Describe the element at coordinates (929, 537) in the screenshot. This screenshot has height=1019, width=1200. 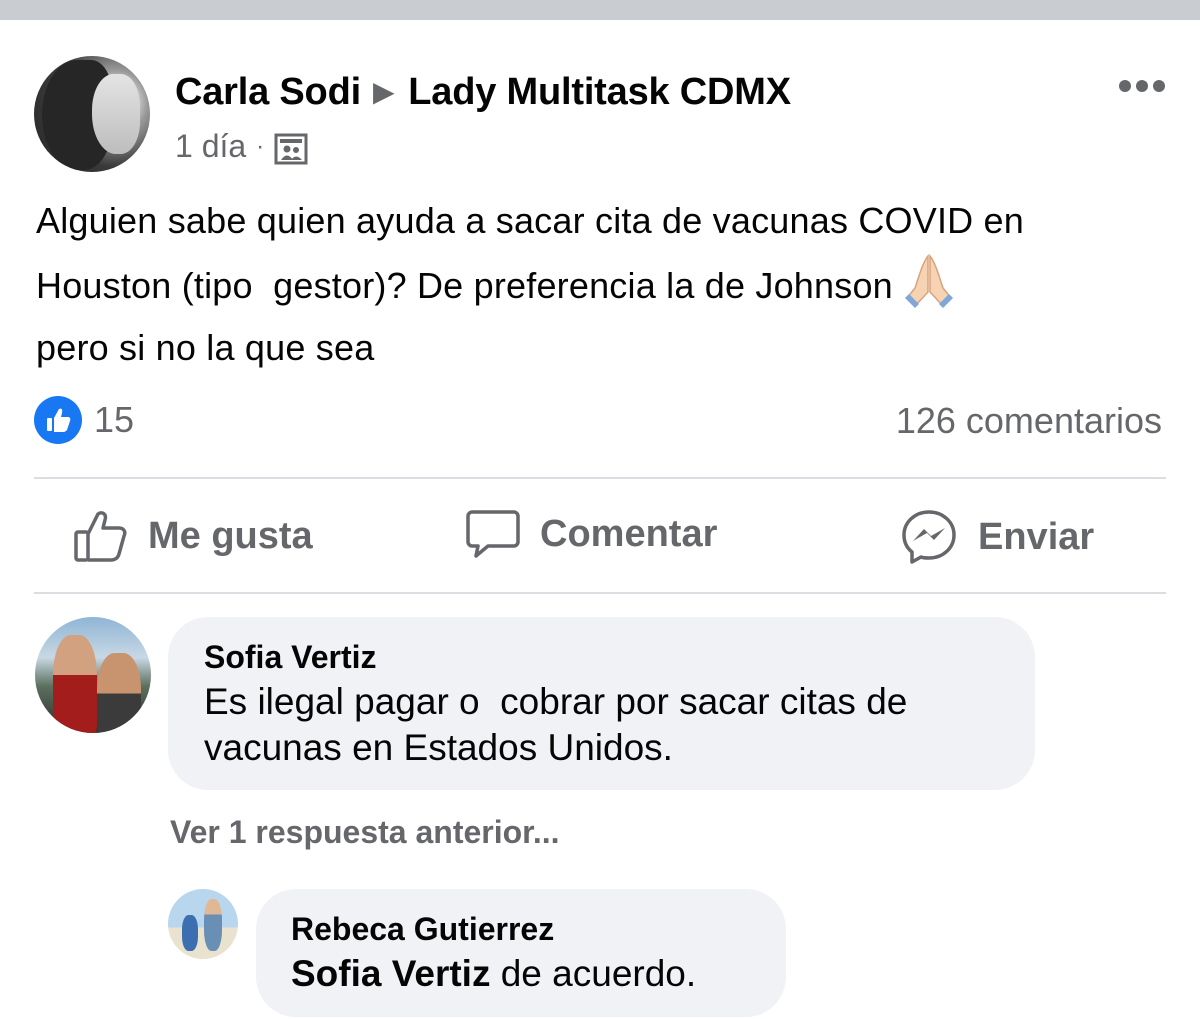
I see `messenger-icon` at that location.